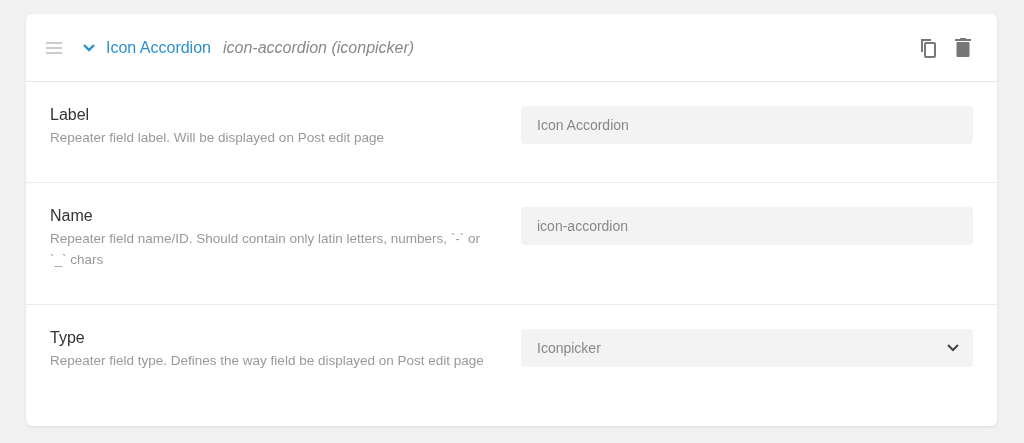  I want to click on field-description: Repeater field type. Defines the way field be displayed on Post edit page, so click(267, 361).